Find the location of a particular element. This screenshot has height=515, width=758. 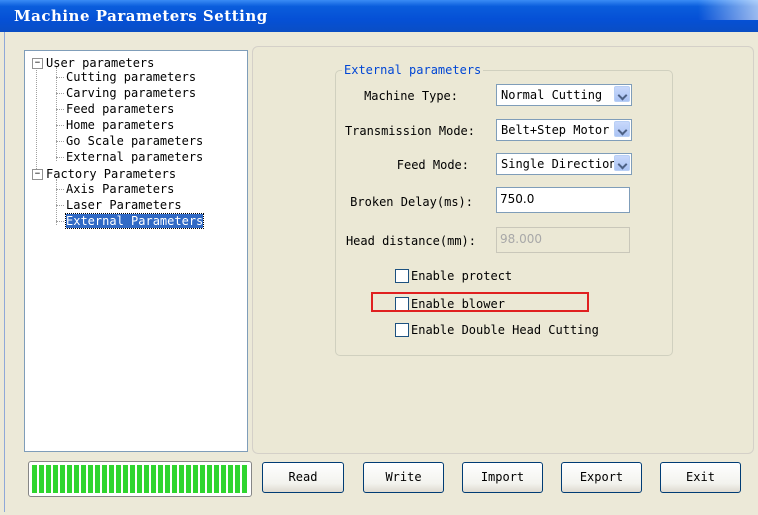

export-button: Export is located at coordinates (601, 477).